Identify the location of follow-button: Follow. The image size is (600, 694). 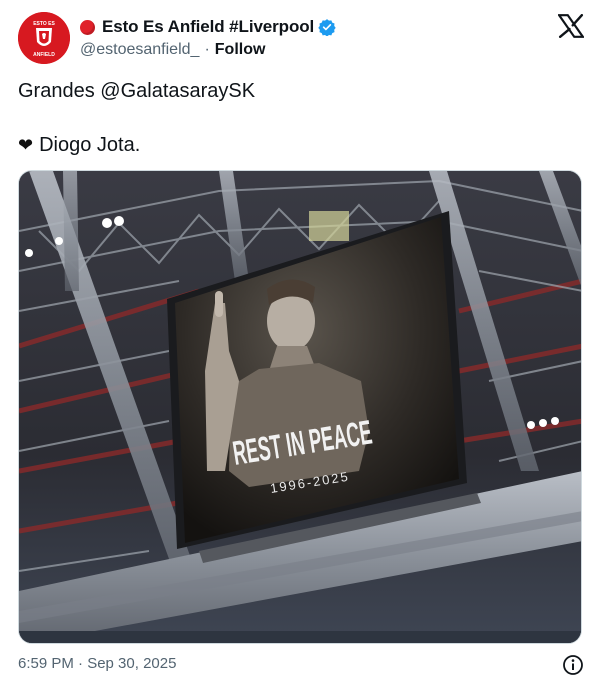
(240, 50).